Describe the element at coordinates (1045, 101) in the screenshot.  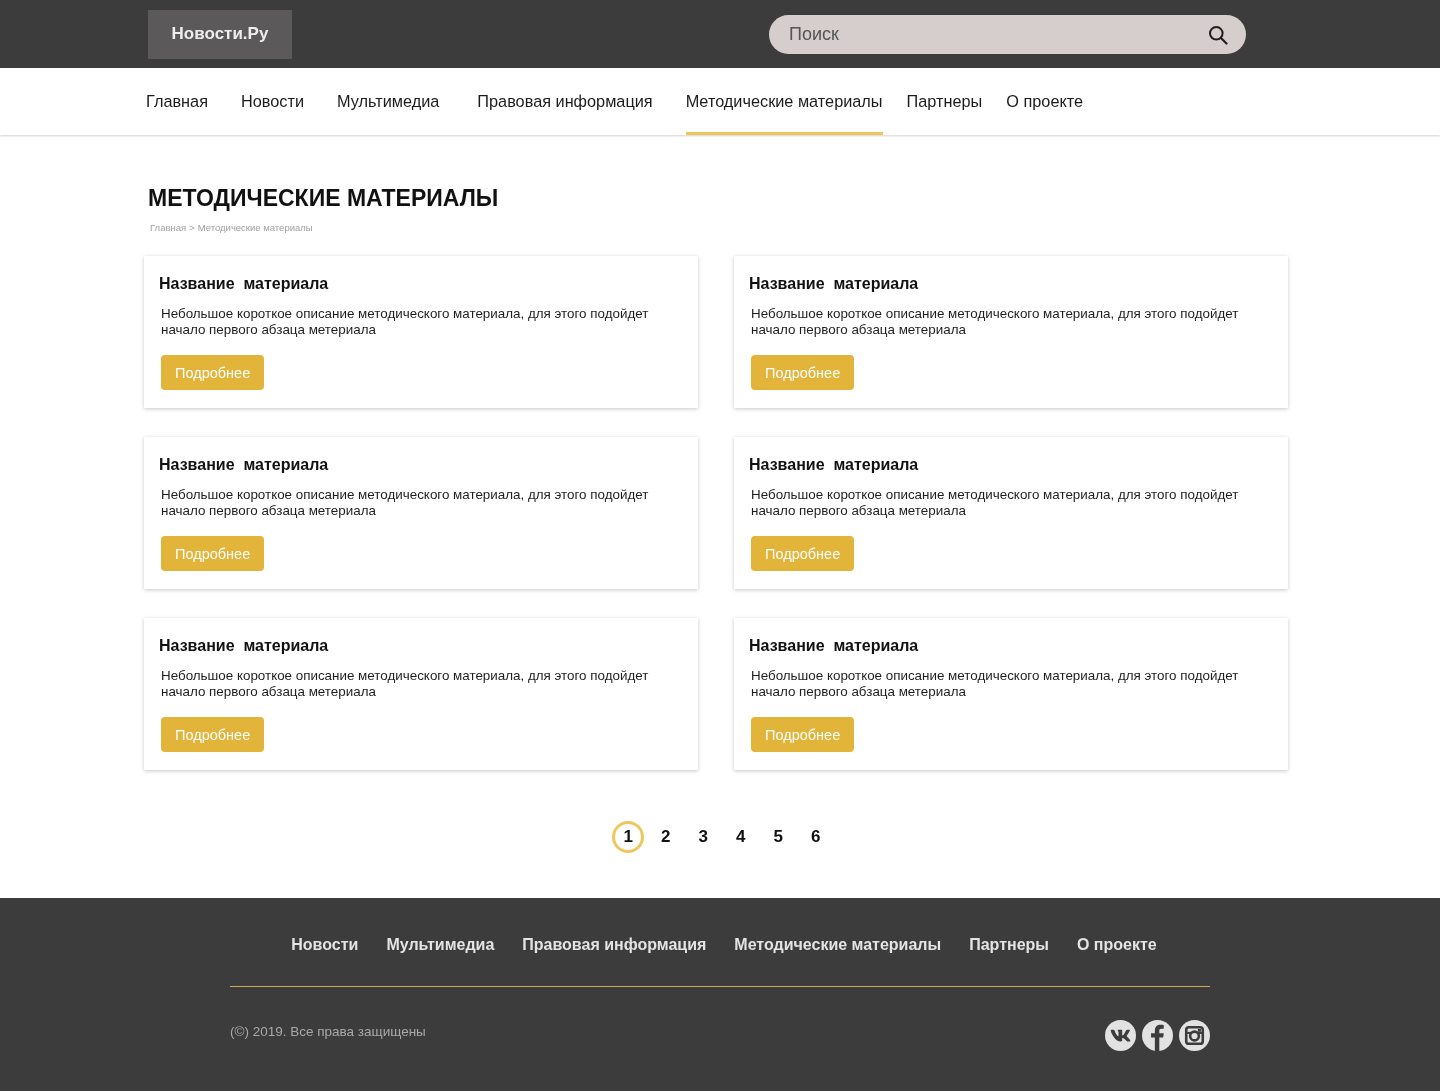
I see `nav-link: О проекте` at that location.